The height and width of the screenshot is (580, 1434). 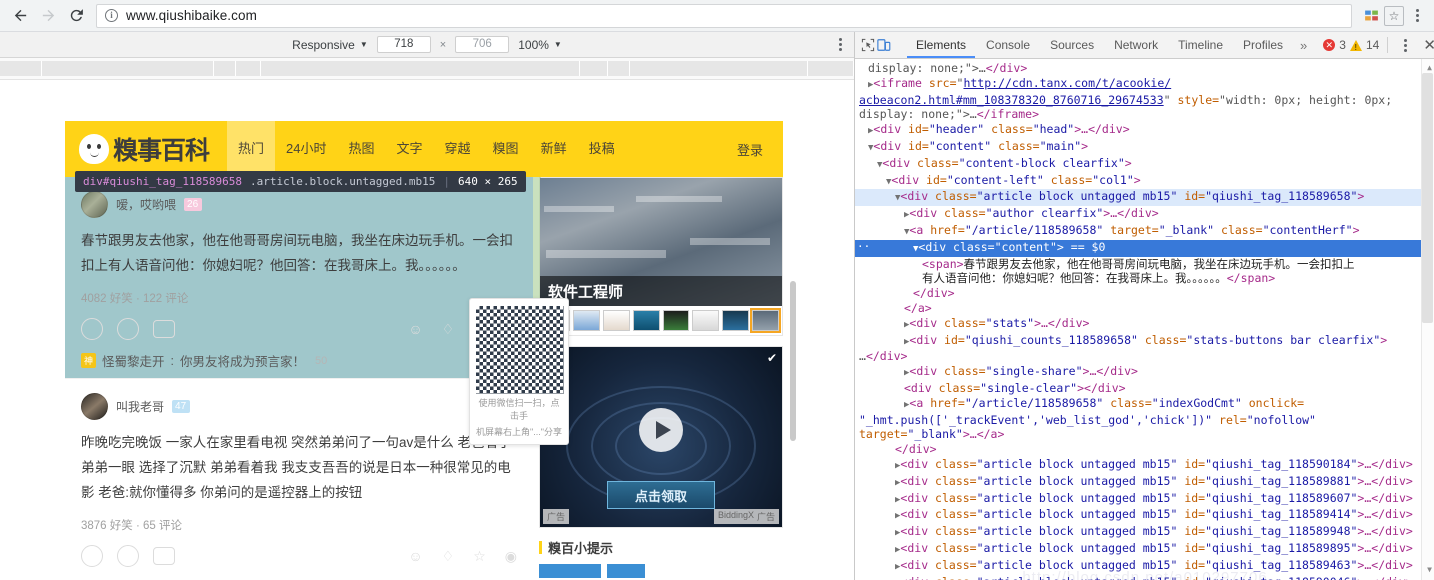 I want to click on god-comment: 神 怪蜀黎走开 : 你男友将成为预言家！ 50, so click(x=299, y=360).